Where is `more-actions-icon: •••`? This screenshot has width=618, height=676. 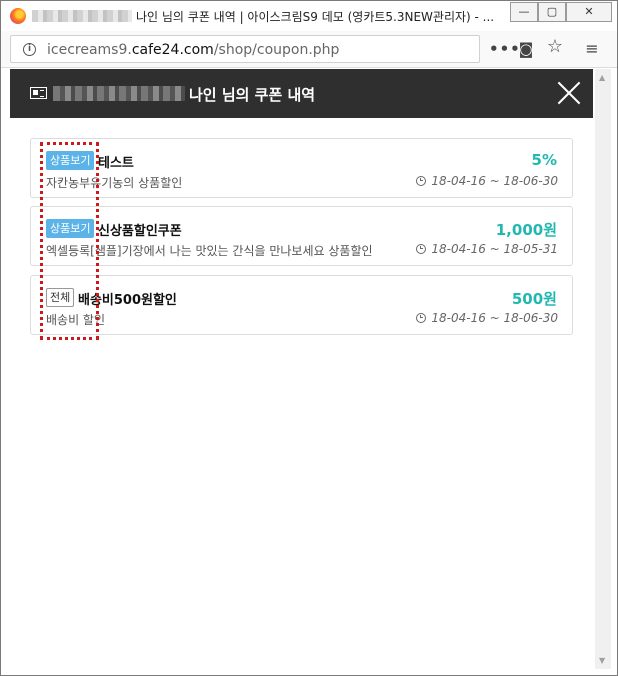
more-actions-icon: ••• is located at coordinates (504, 49).